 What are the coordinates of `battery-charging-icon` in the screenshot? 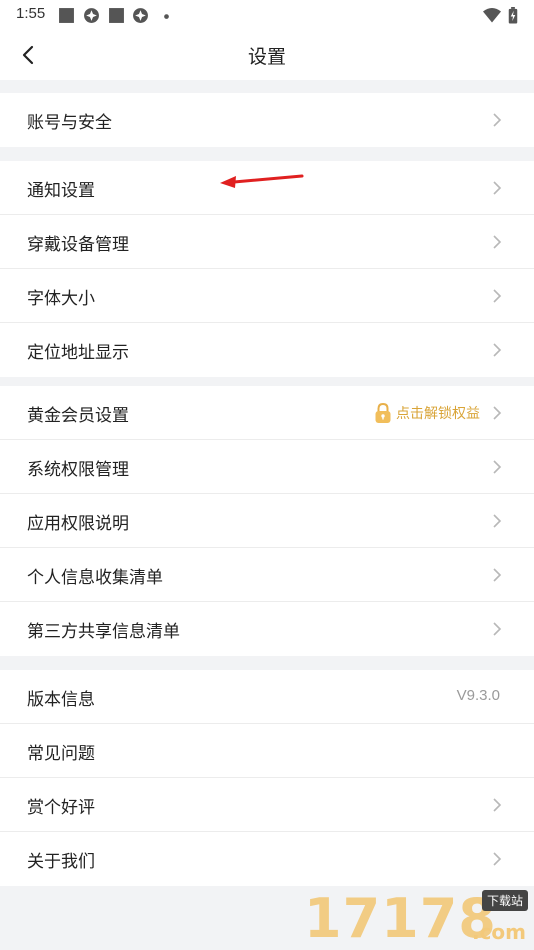 It's located at (513, 15).